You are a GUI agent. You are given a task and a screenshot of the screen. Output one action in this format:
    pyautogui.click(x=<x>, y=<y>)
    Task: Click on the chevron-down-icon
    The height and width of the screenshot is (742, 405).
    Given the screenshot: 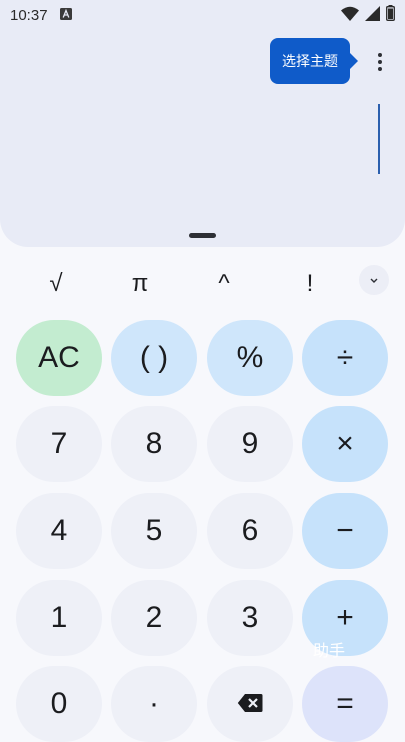 What is the action you would take?
    pyautogui.click(x=374, y=280)
    